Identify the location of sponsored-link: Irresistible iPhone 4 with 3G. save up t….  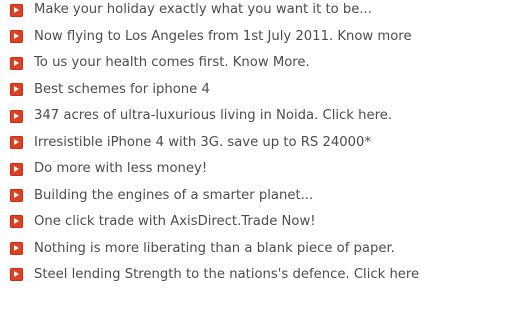
(202, 142).